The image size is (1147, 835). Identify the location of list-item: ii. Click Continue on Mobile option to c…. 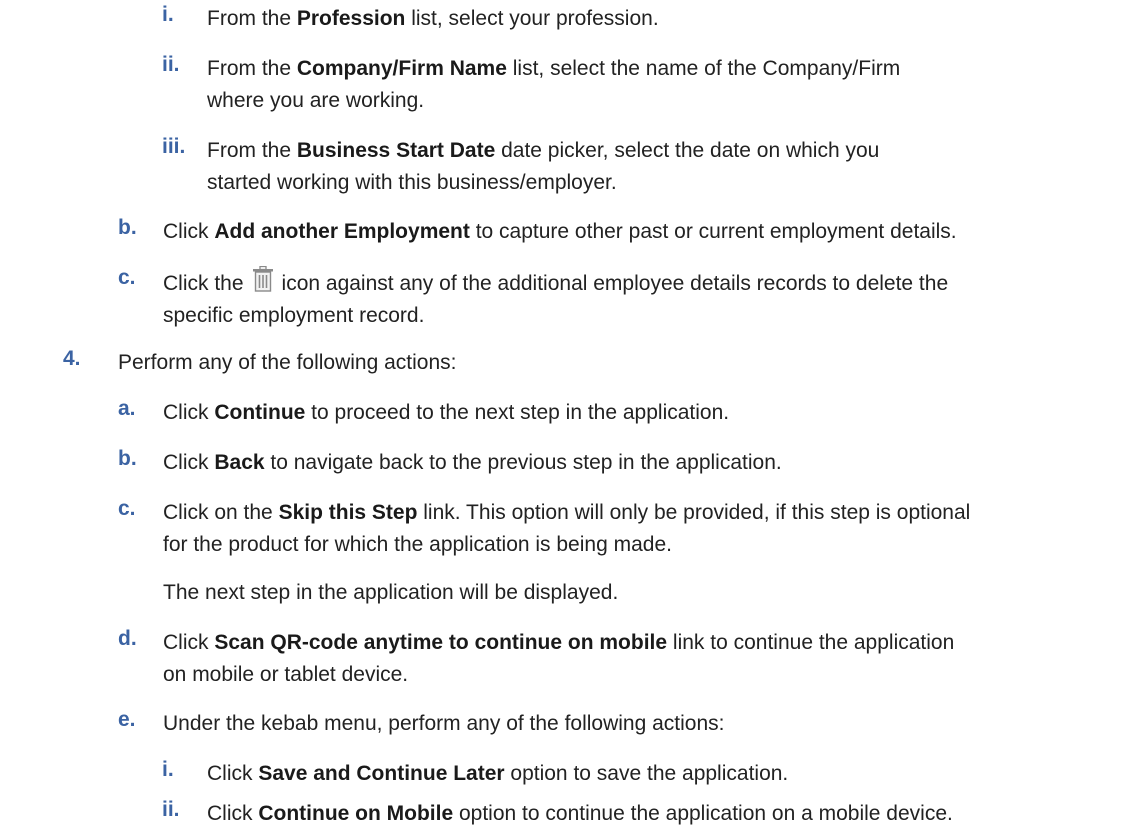
(557, 814).